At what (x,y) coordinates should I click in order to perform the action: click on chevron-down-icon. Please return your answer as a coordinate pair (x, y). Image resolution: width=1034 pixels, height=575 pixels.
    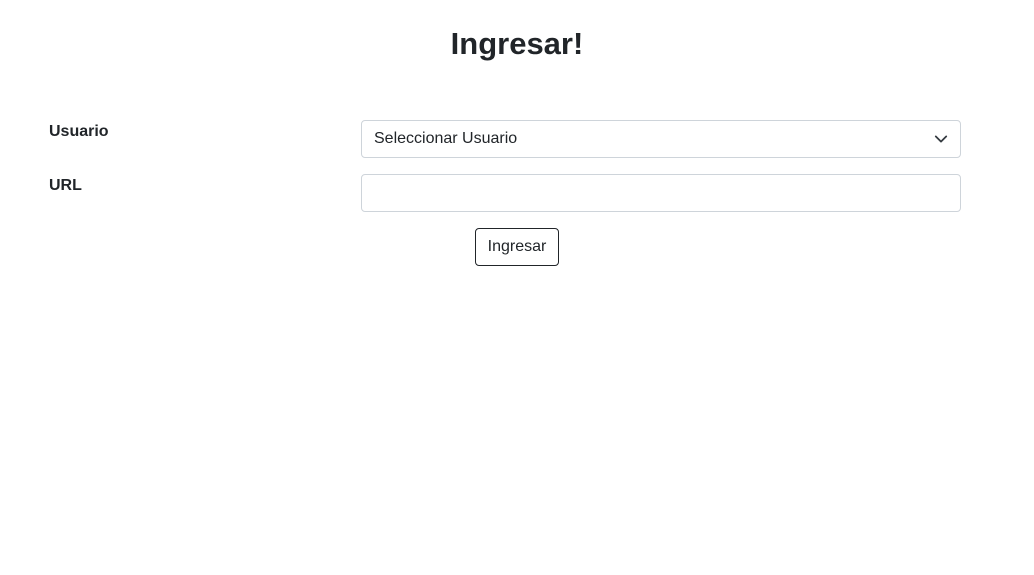
    Looking at the image, I should click on (941, 139).